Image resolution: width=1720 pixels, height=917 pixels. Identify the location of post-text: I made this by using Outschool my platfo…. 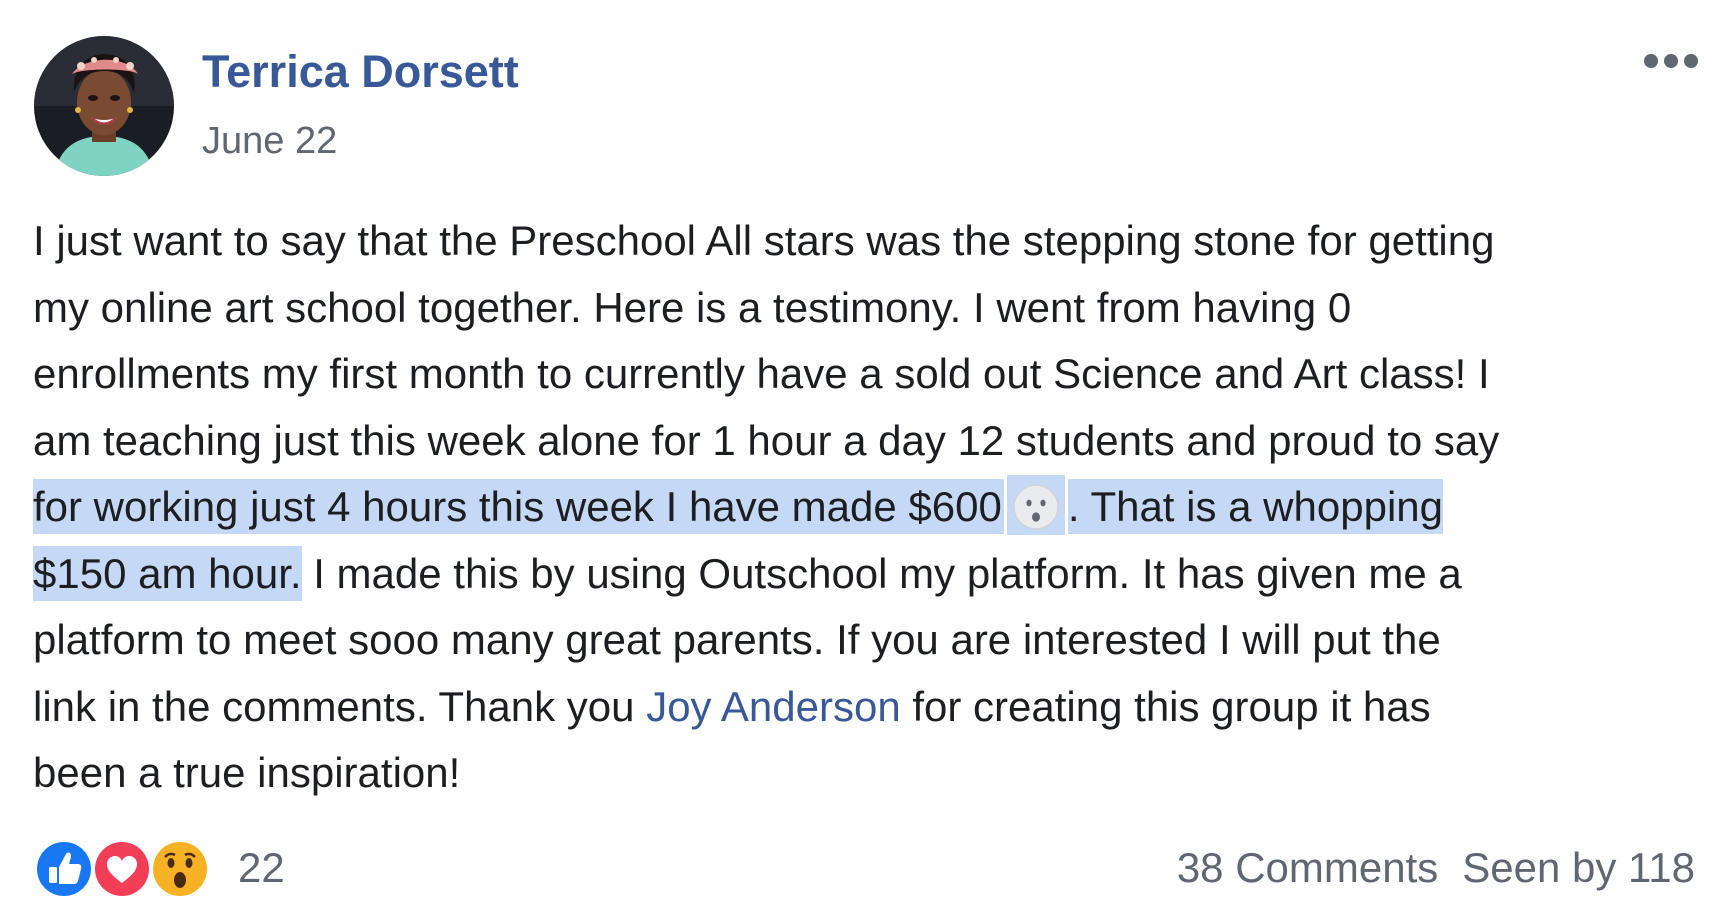
(881, 573).